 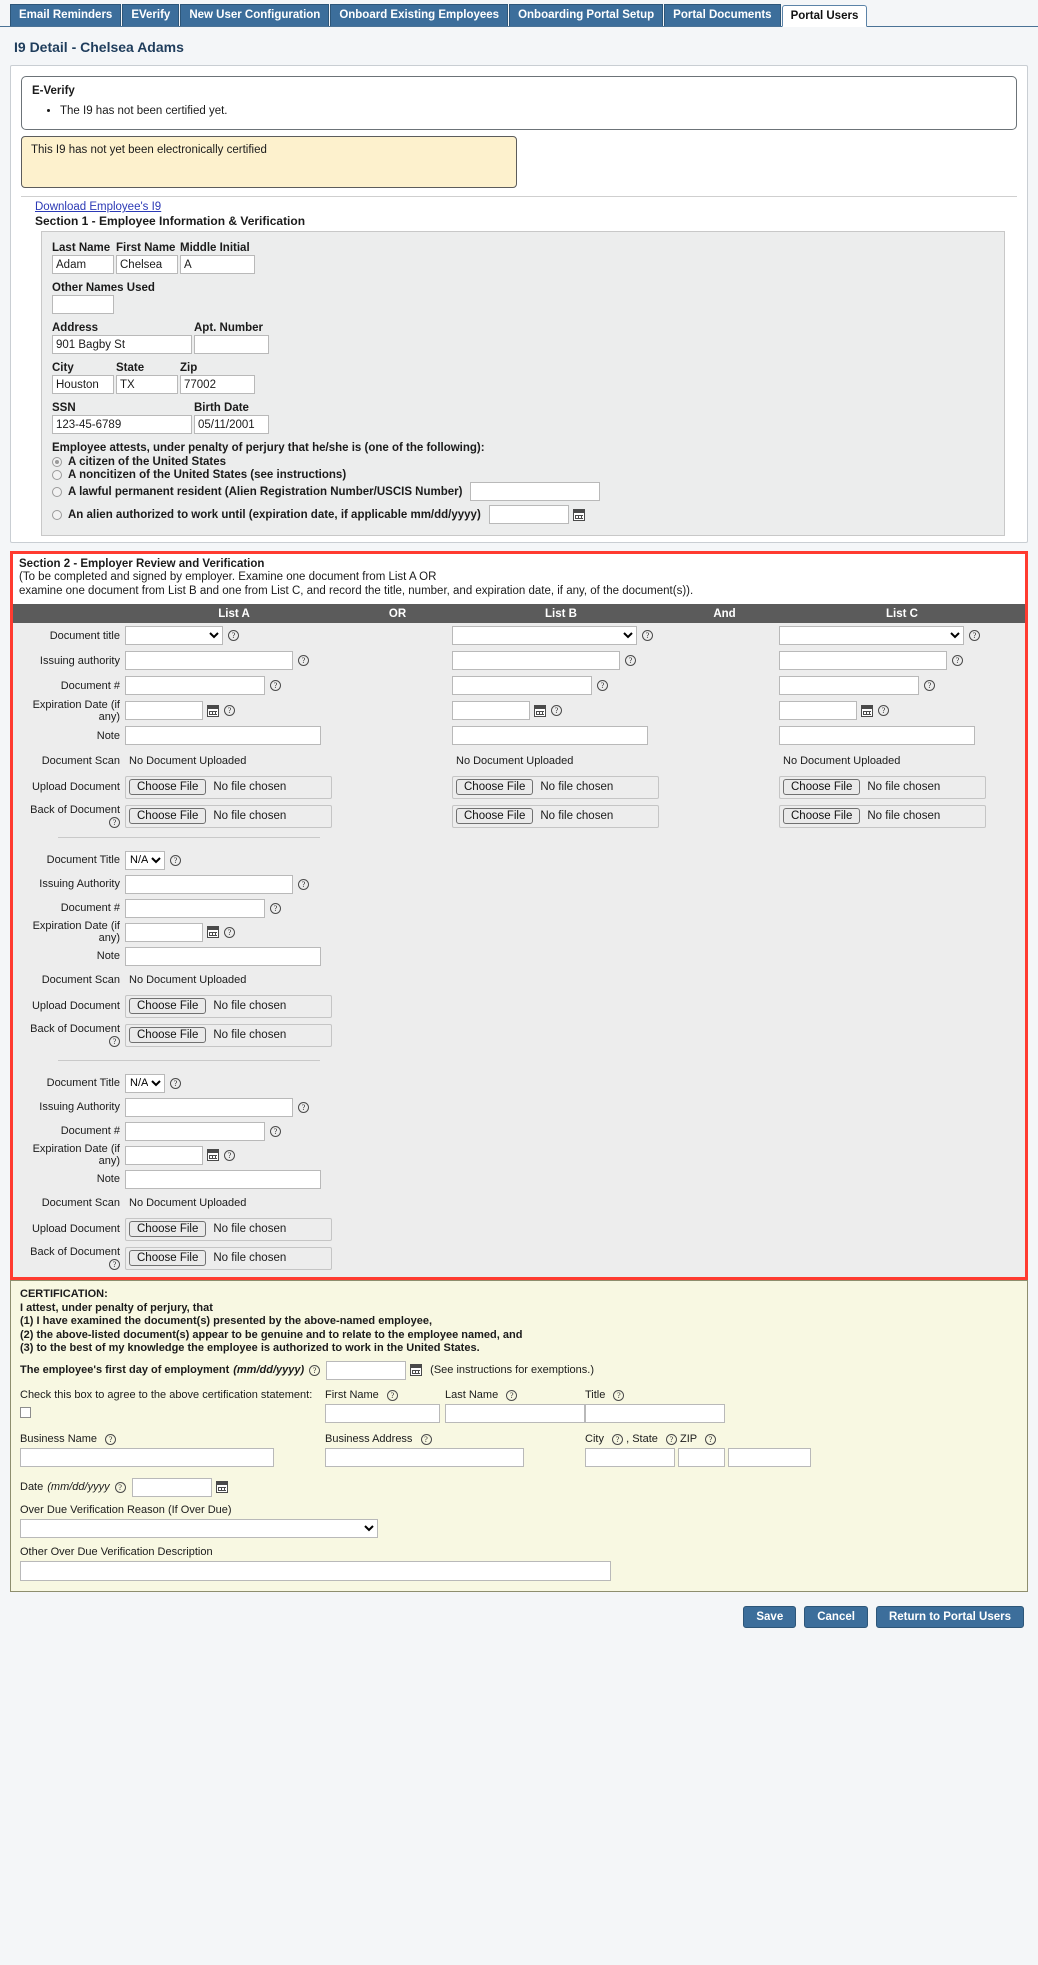 What do you see at coordinates (171, 1487) in the screenshot?
I see `cert-date-input` at bounding box center [171, 1487].